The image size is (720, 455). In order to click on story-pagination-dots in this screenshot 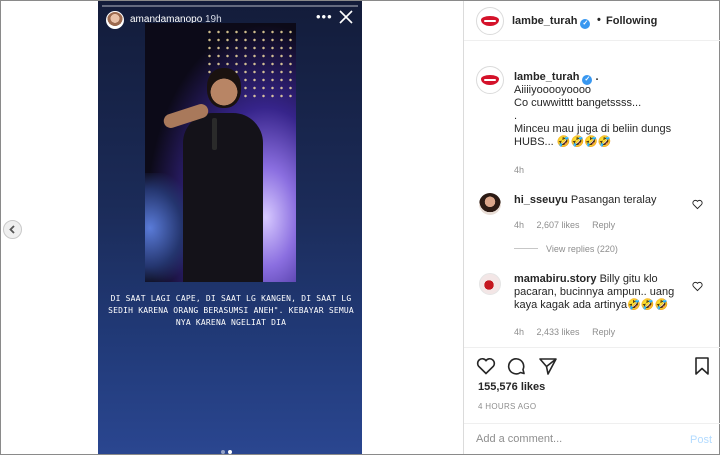, I will do `click(228, 449)`.